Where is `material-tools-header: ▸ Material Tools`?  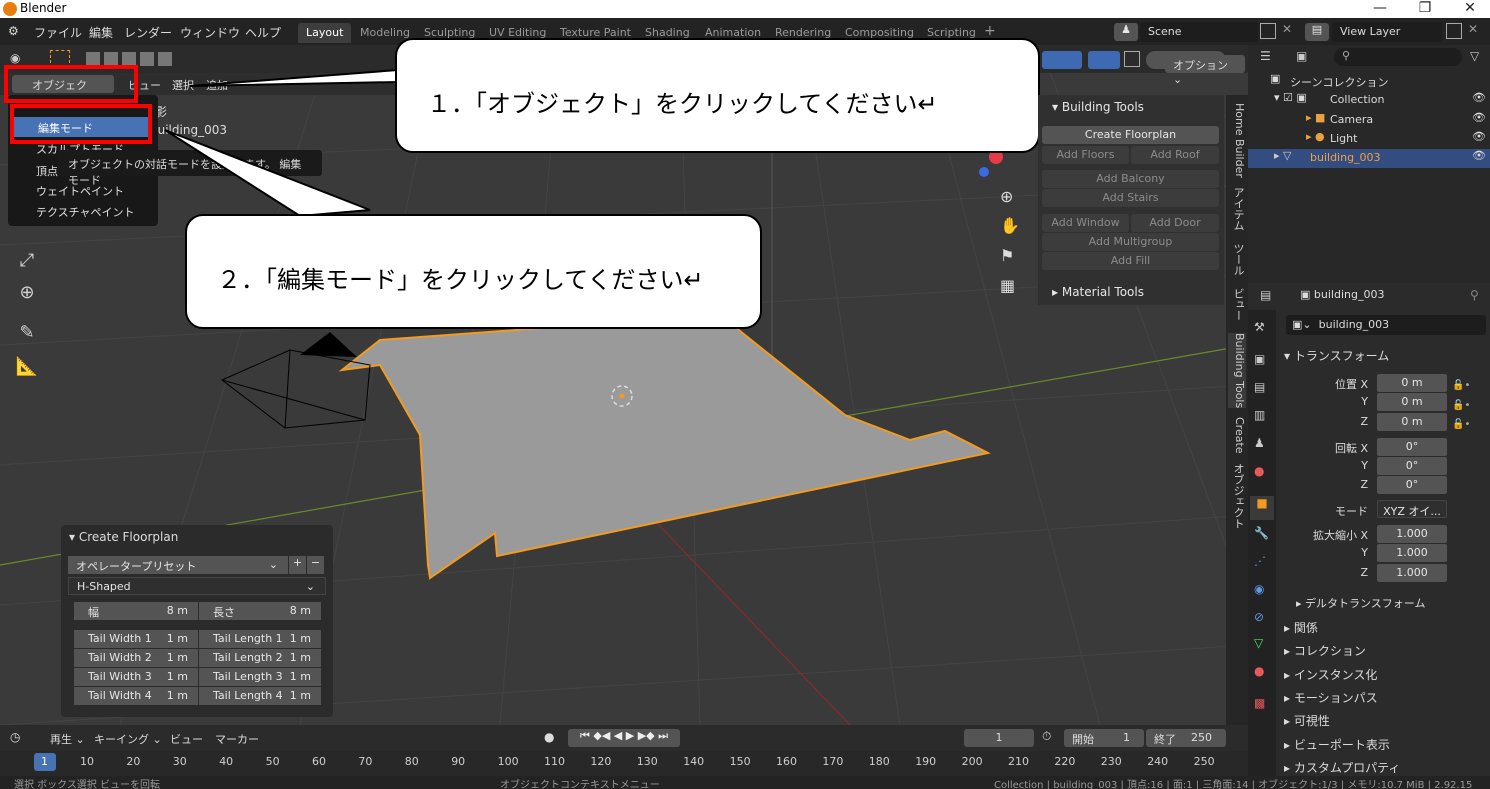 material-tools-header: ▸ Material Tools is located at coordinates (1098, 292).